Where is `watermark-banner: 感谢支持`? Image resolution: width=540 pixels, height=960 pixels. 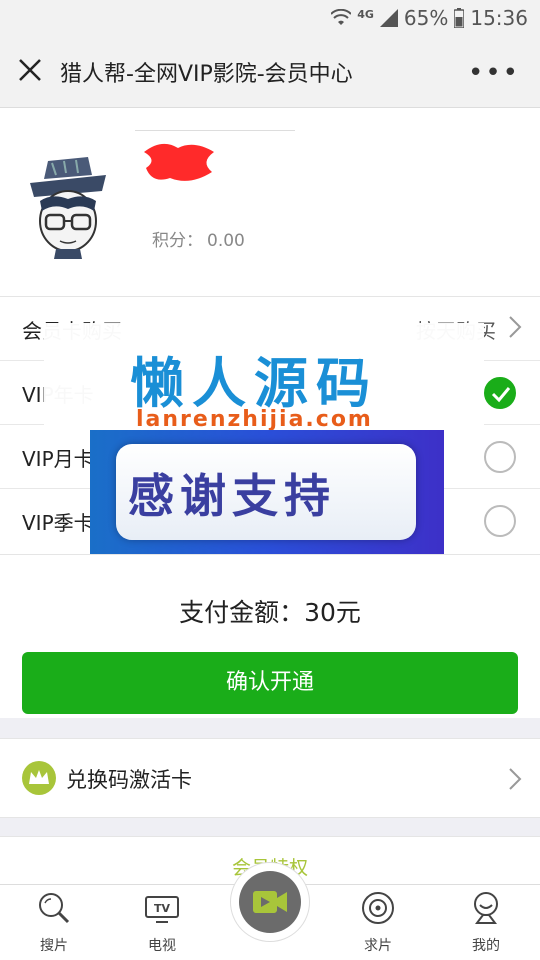 watermark-banner: 感谢支持 is located at coordinates (267, 493).